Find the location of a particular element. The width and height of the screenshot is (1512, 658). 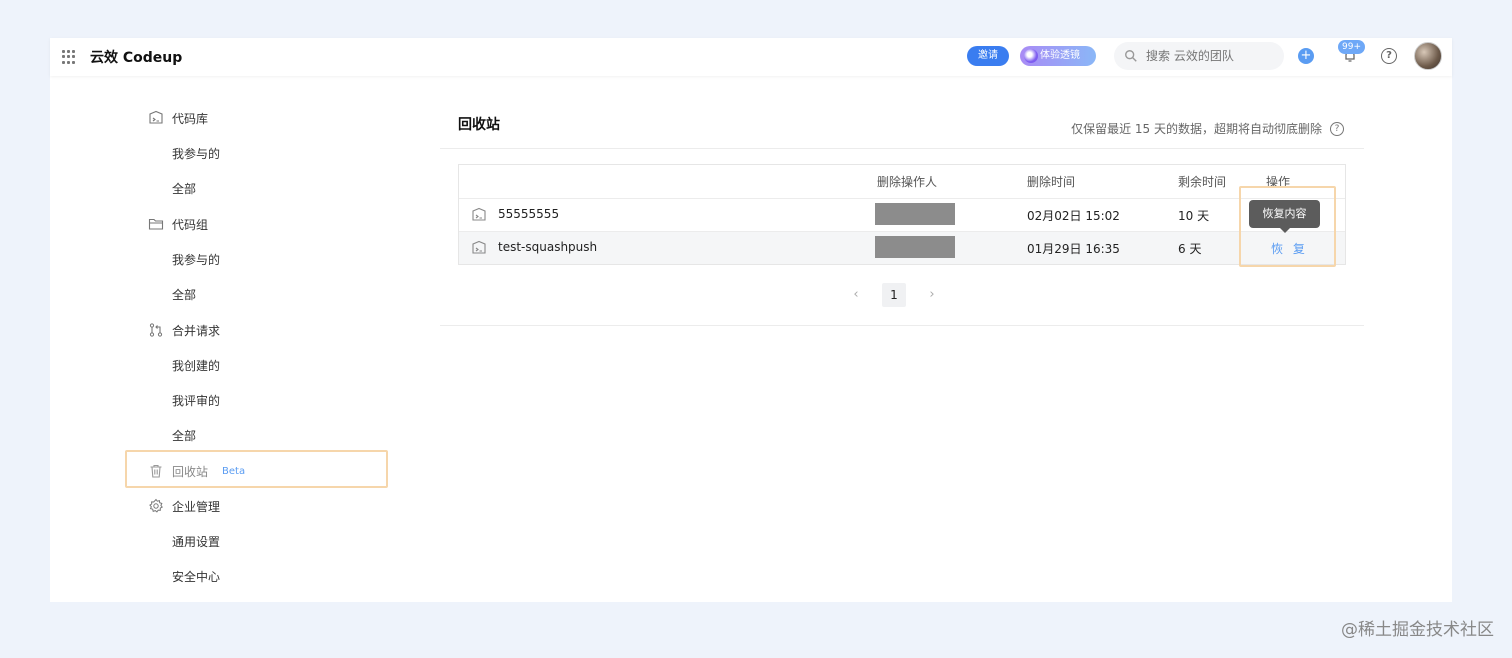

repo-name: 55555555 is located at coordinates (529, 214).